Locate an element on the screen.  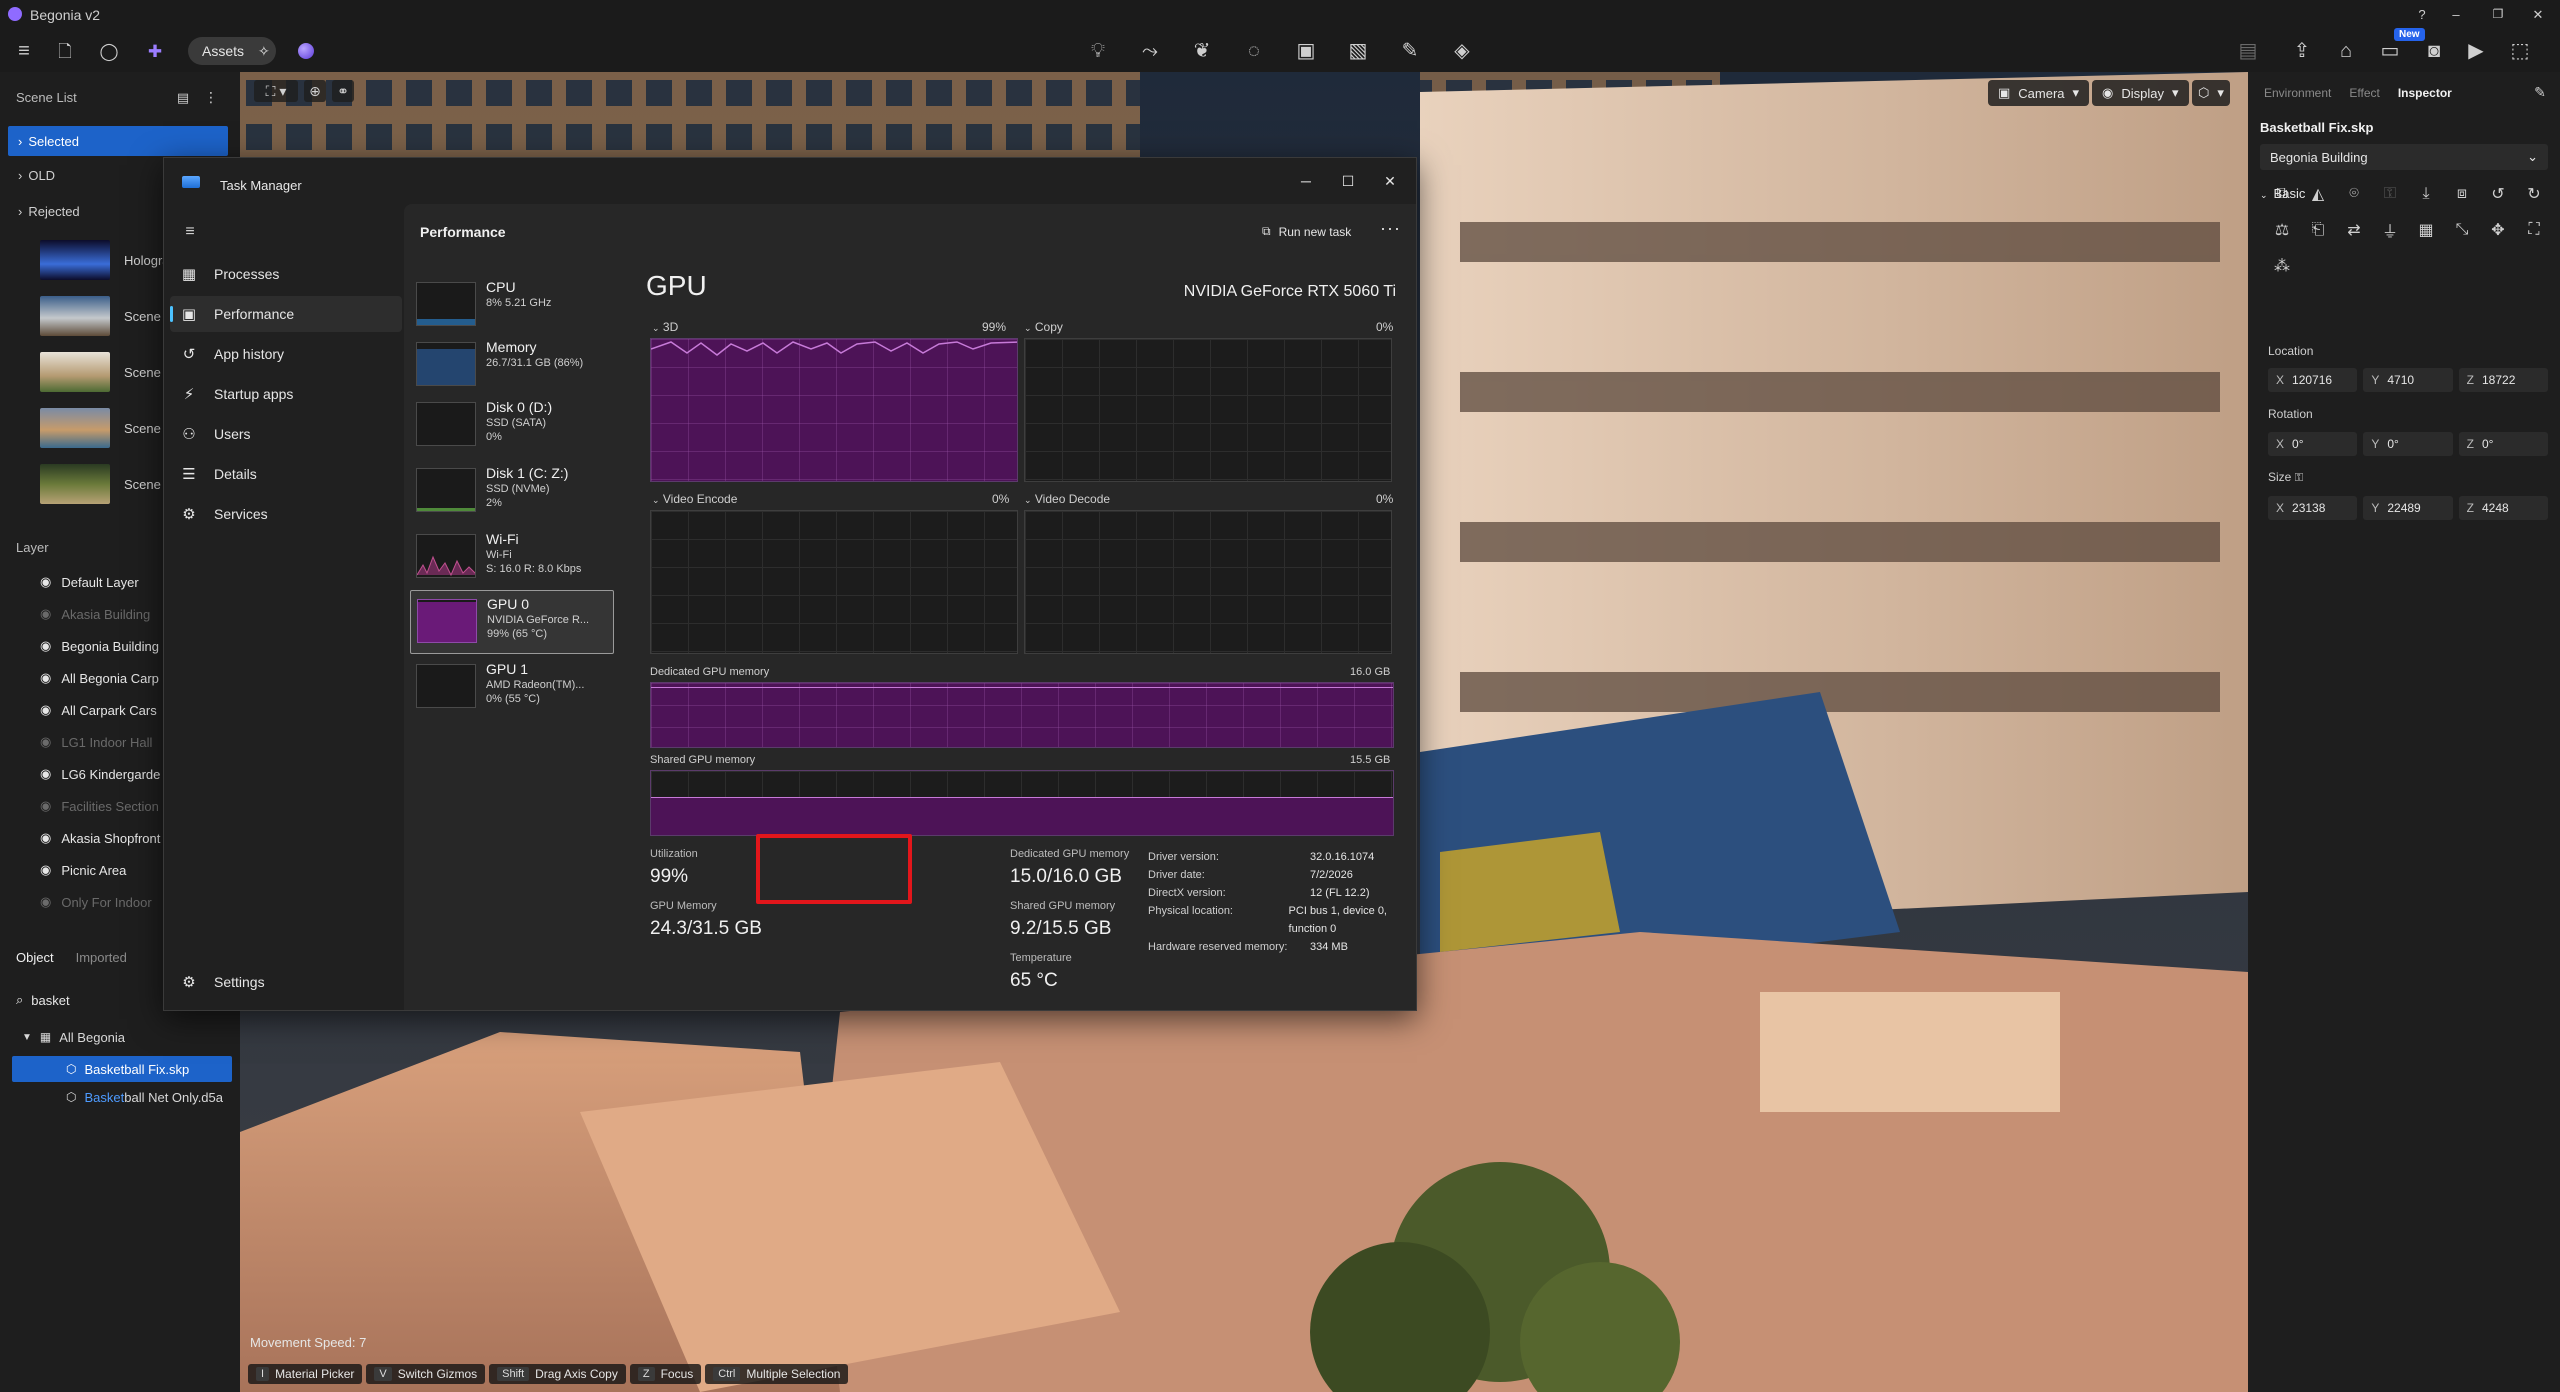
pin-icon: ✎ is located at coordinates (2540, 92).